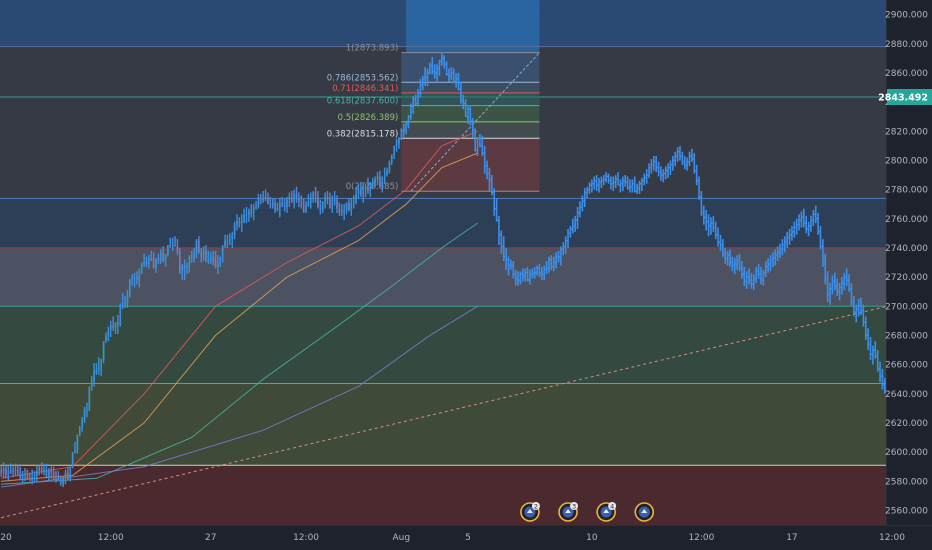 The image size is (932, 550). What do you see at coordinates (606, 512) in the screenshot?
I see `event-marker: 4` at bounding box center [606, 512].